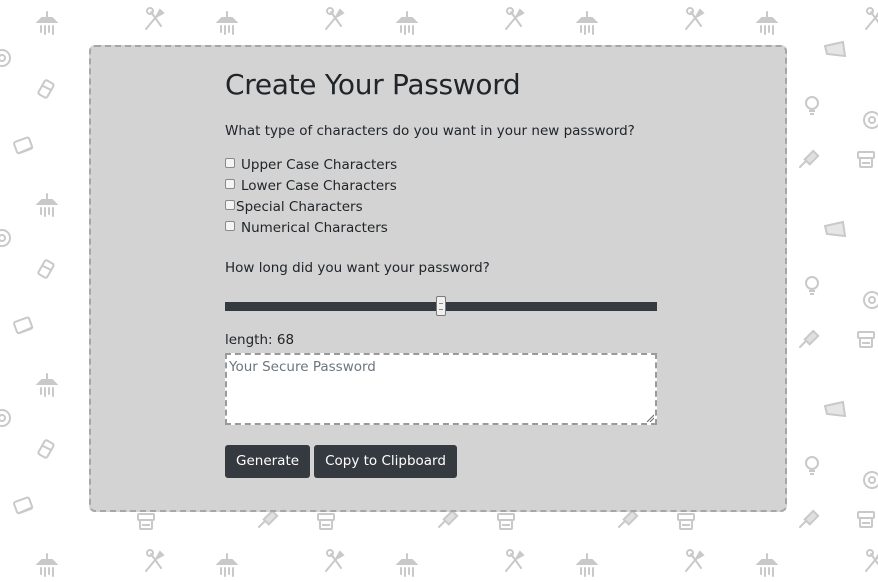  I want to click on option-special: Special Characters, so click(442, 206).